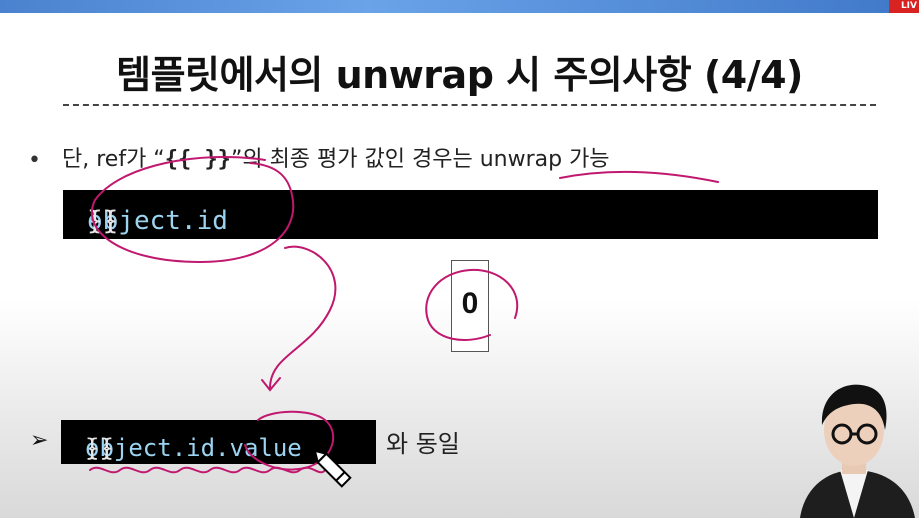 The image size is (919, 518). Describe the element at coordinates (332, 468) in the screenshot. I see `pencil-cursor-icon` at that location.